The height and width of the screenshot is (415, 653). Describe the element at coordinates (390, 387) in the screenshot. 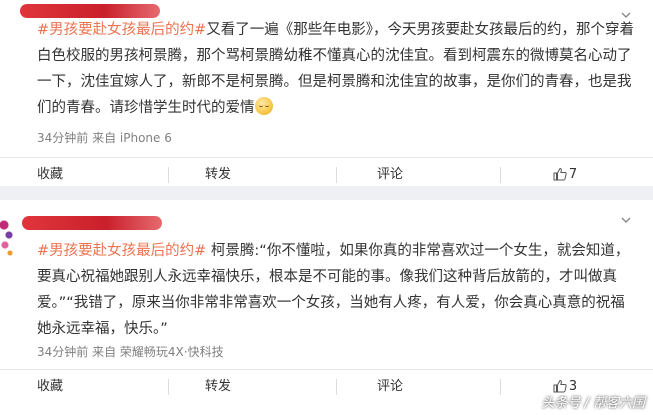

I see `comment-button: 评论` at that location.